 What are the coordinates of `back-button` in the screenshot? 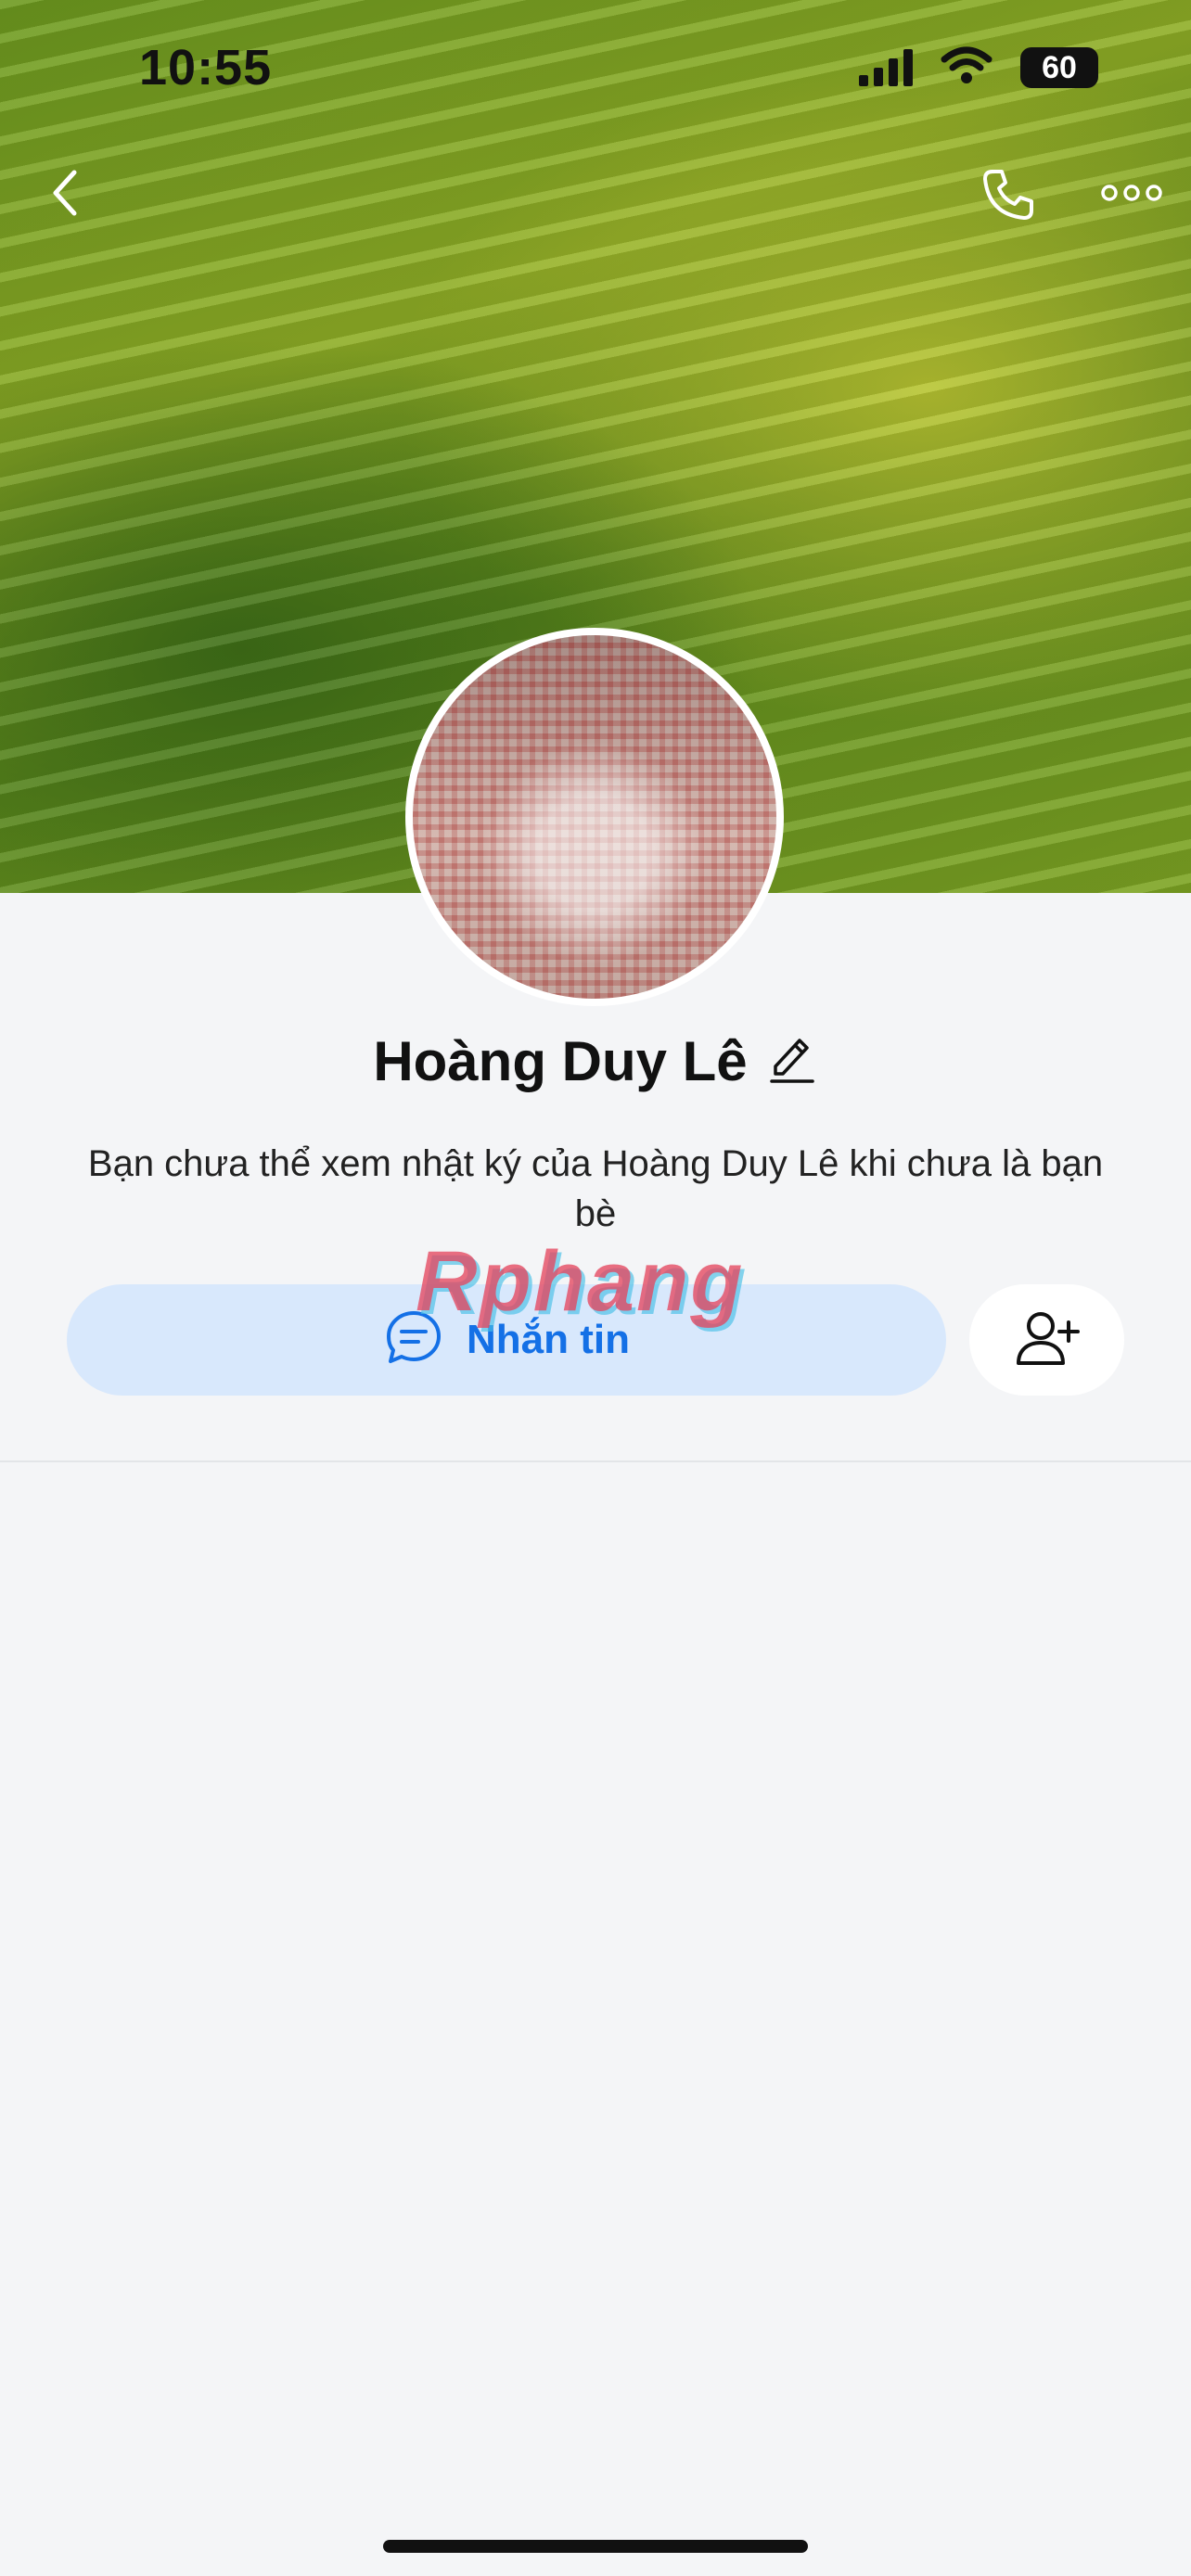 It's located at (65, 195).